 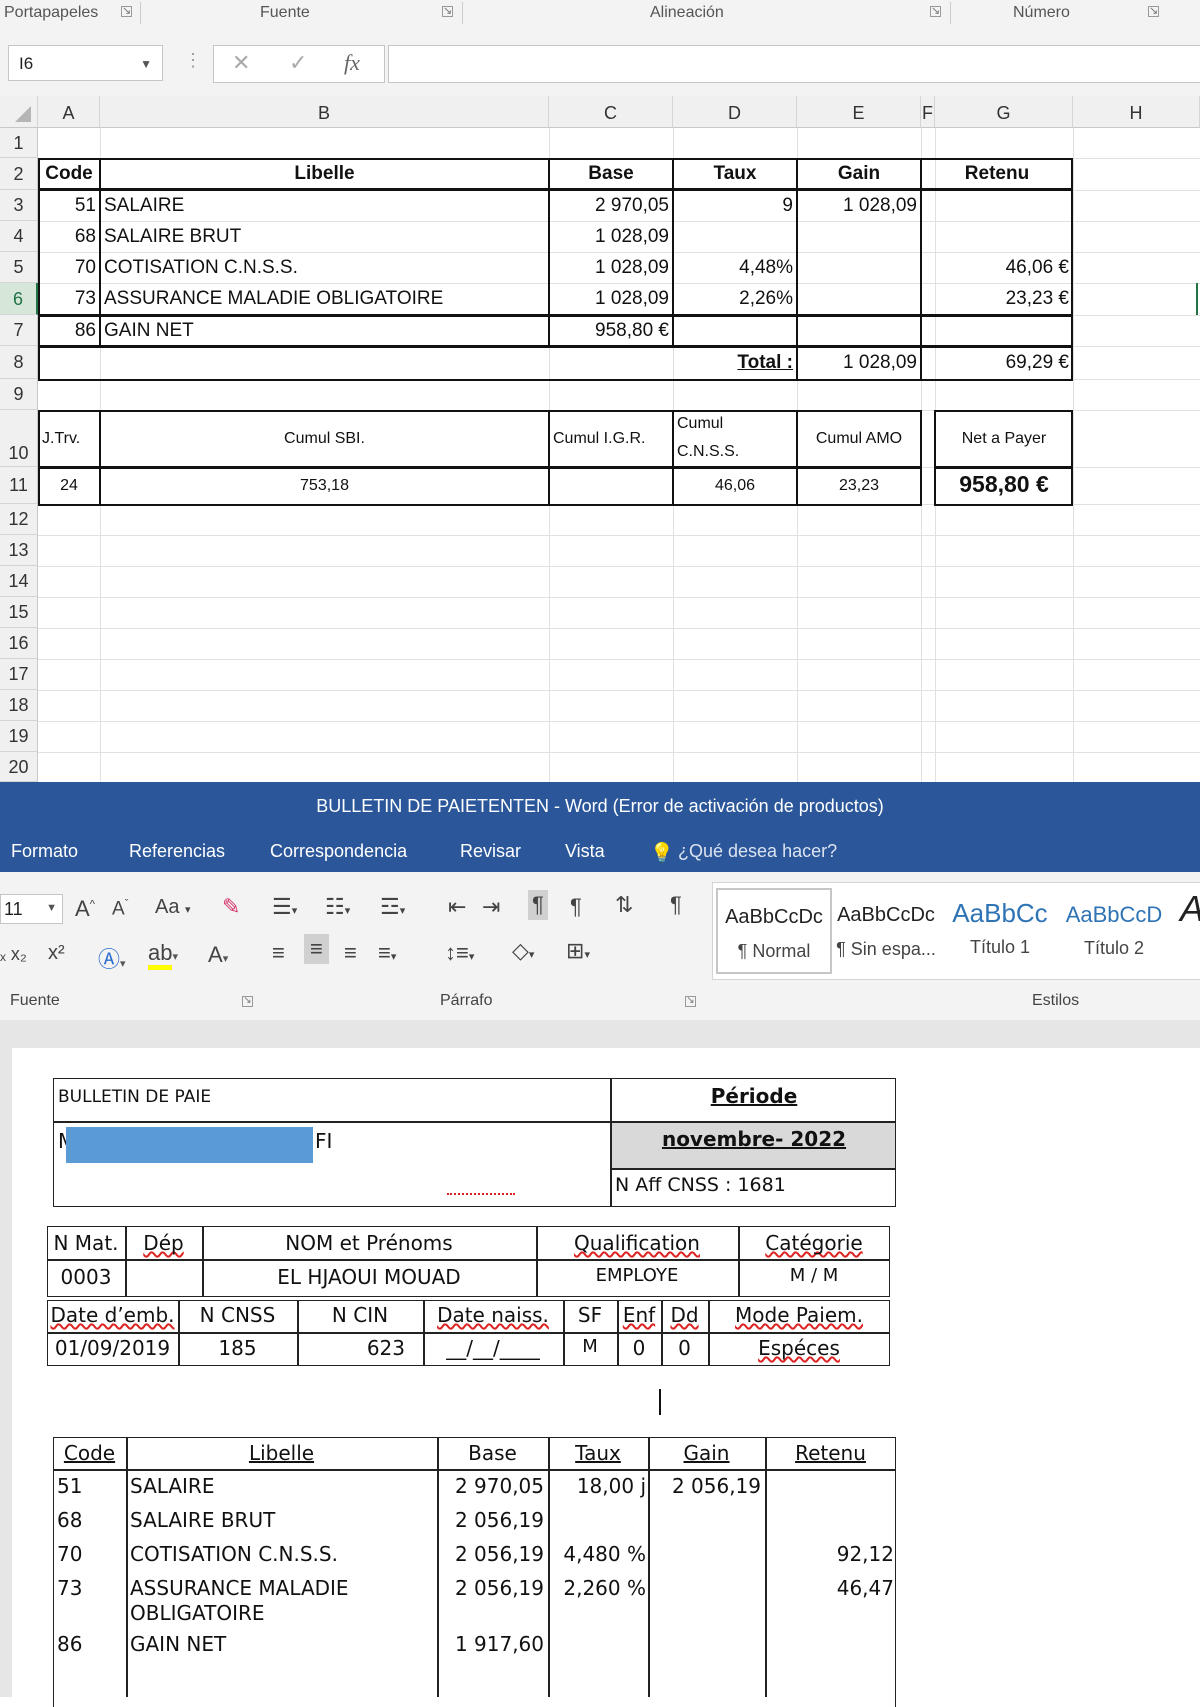 I want to click on header-taux: Taux, so click(x=735, y=174).